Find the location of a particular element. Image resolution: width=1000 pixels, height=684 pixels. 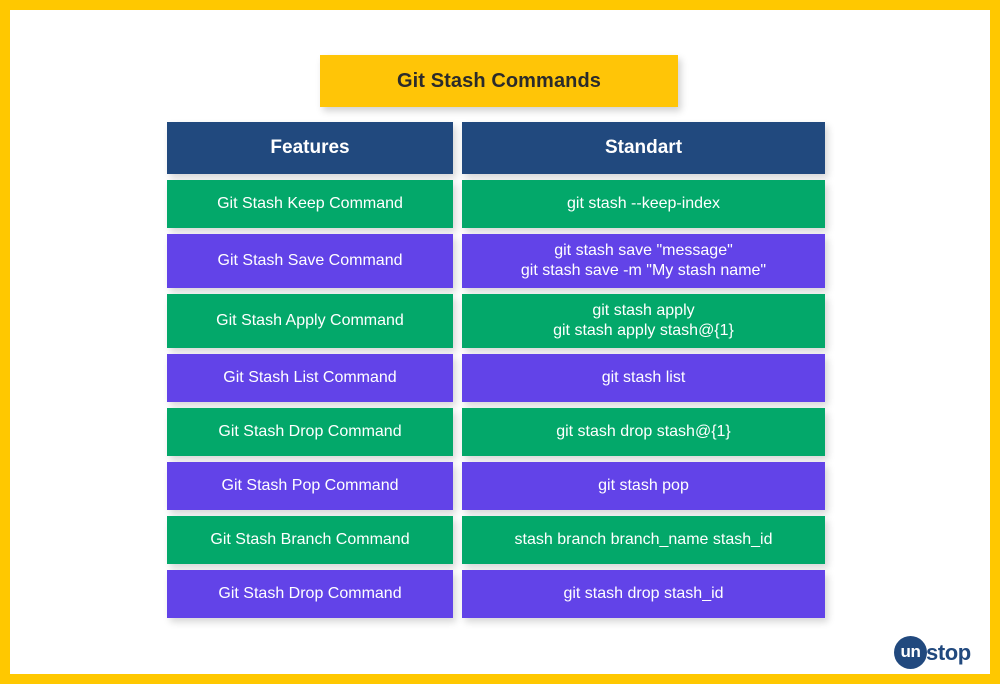

command-lines: git stash --keep-index is located at coordinates (643, 204).